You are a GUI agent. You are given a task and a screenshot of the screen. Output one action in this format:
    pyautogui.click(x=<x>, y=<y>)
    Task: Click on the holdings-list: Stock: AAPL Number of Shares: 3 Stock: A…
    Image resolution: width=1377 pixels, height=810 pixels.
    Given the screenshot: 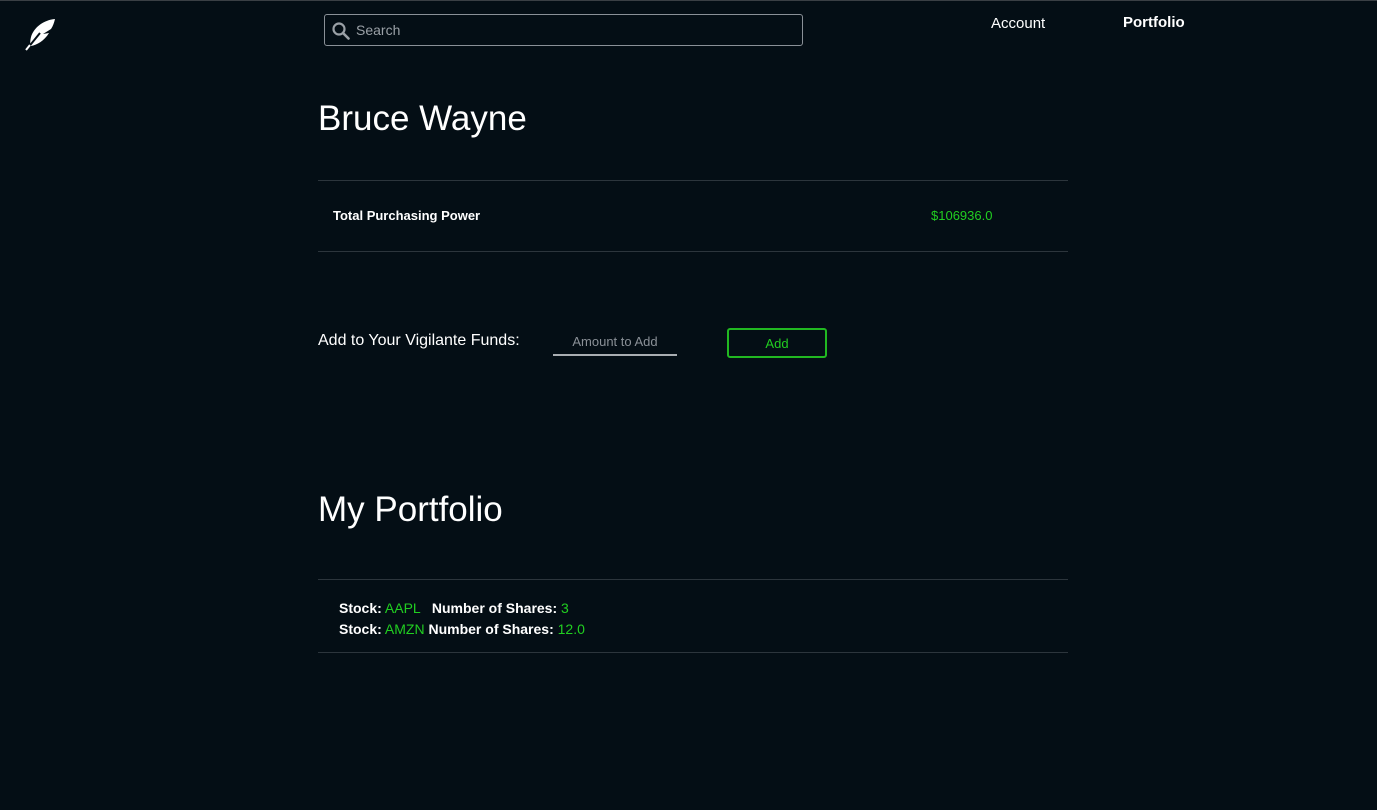 What is the action you would take?
    pyautogui.click(x=462, y=619)
    